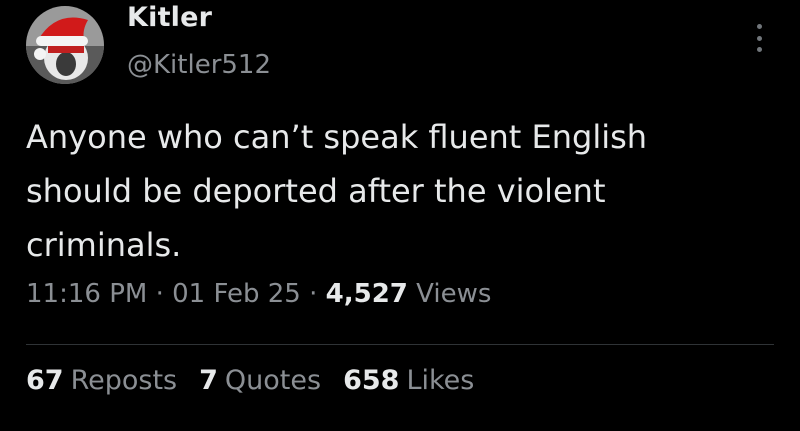 This screenshot has width=800, height=431. What do you see at coordinates (371, 380) in the screenshot?
I see `likes-count: 658` at bounding box center [371, 380].